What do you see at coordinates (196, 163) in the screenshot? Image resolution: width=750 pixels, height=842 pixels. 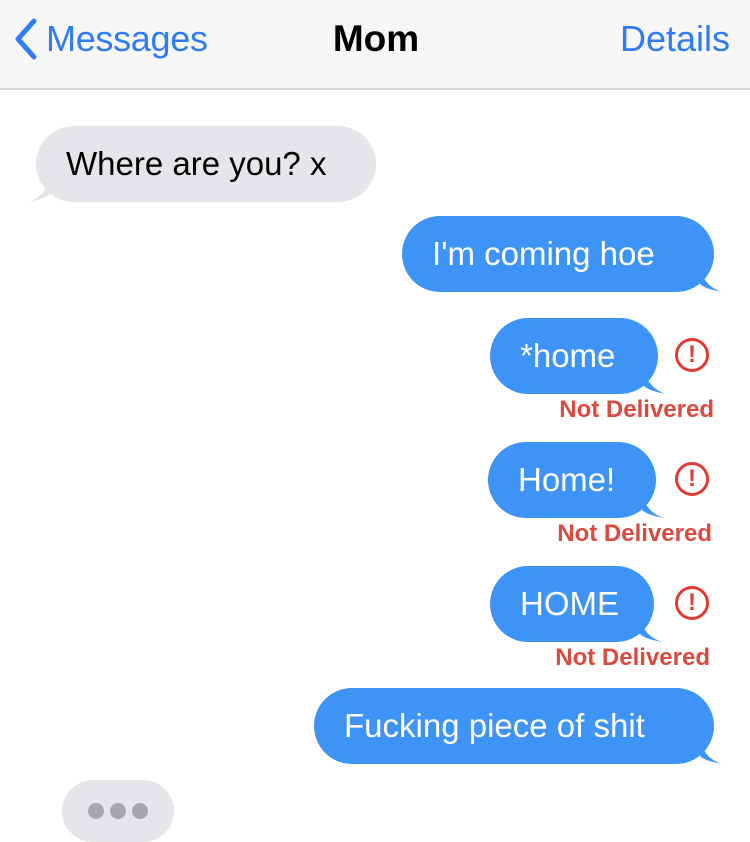 I see `message-text: Where are you? x` at bounding box center [196, 163].